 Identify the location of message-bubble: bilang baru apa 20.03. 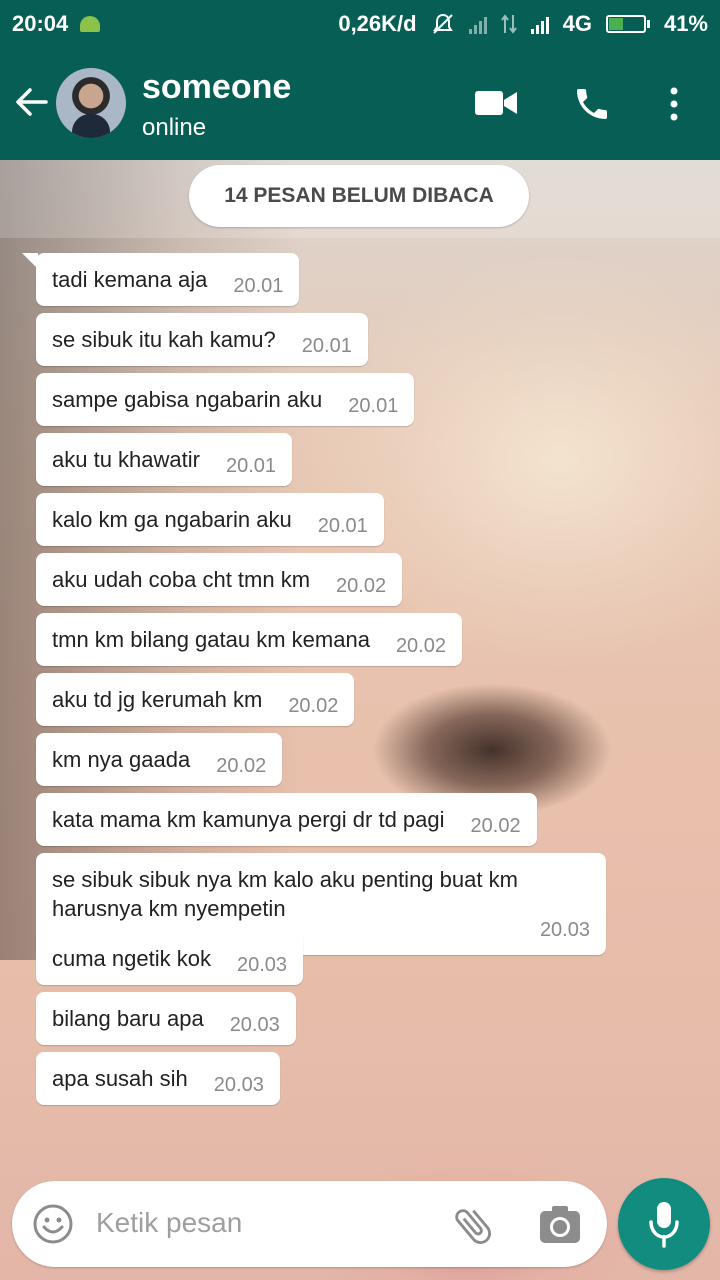
(166, 1018).